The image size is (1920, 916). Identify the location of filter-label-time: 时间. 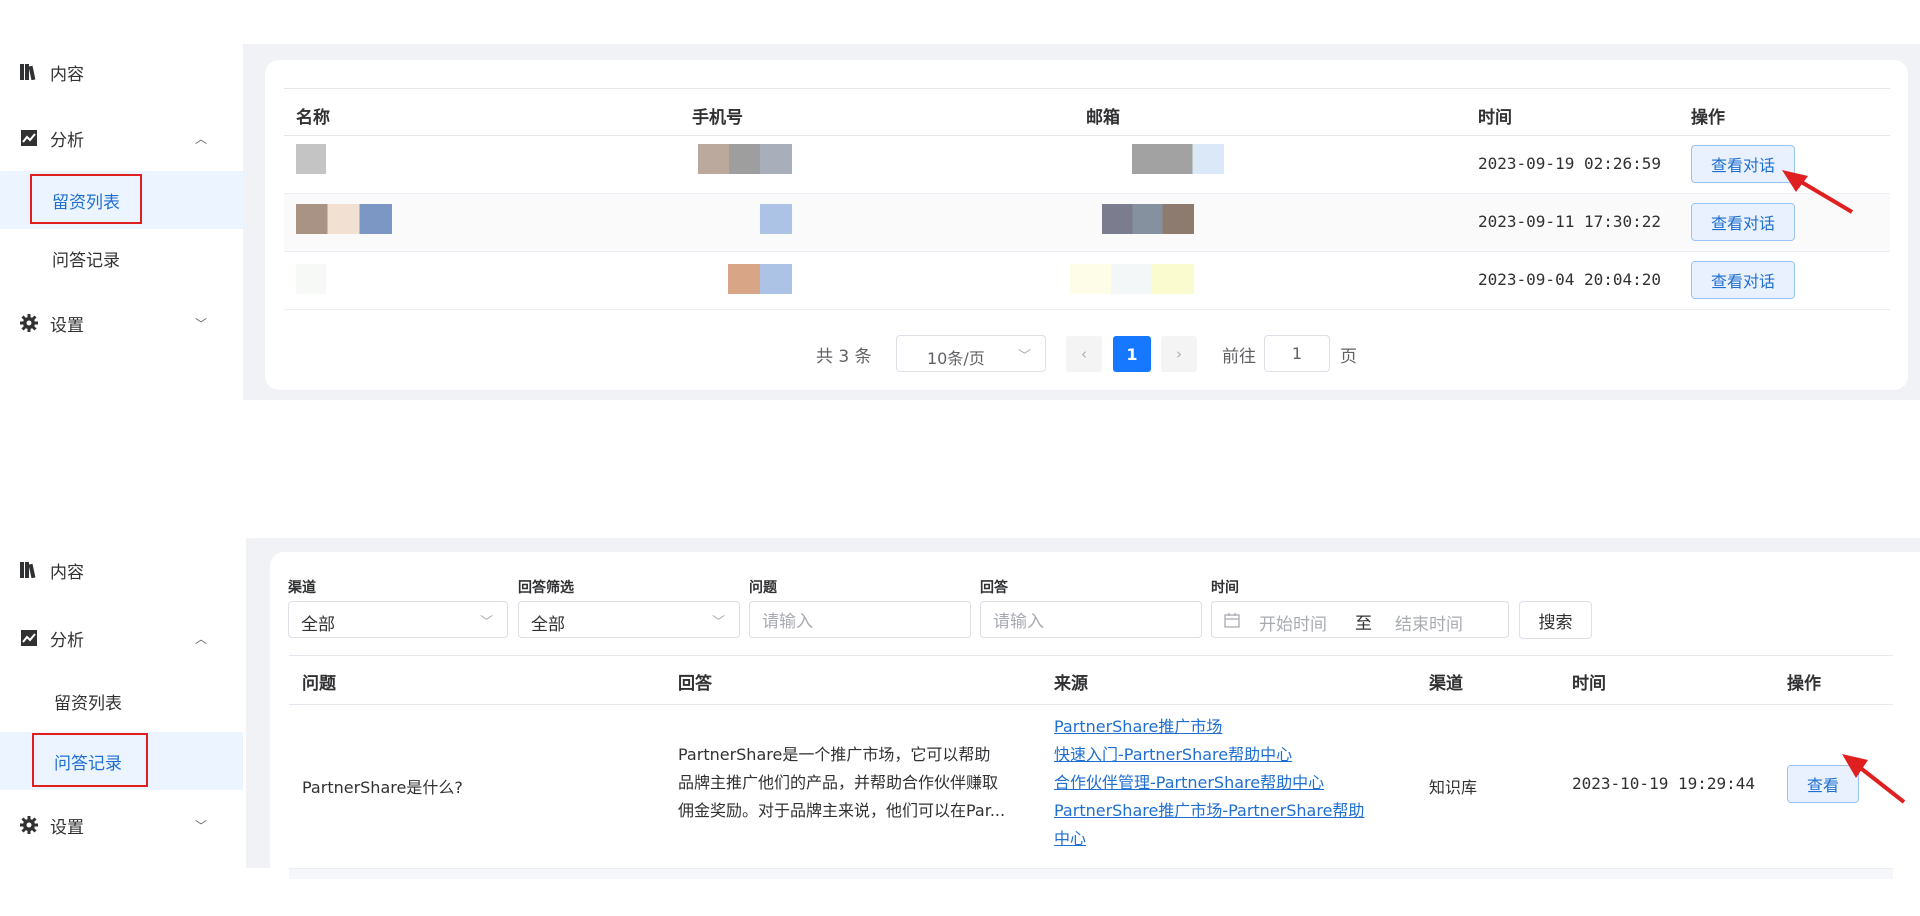
(1225, 588).